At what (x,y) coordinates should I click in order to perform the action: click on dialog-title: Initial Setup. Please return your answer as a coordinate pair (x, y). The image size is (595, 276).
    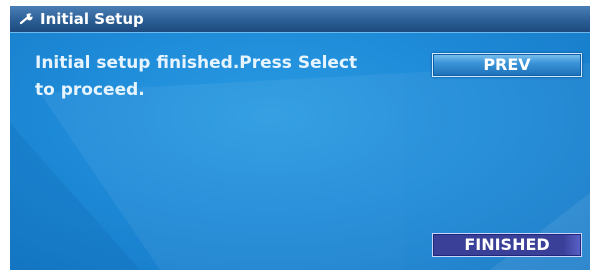
    Looking at the image, I should click on (92, 19).